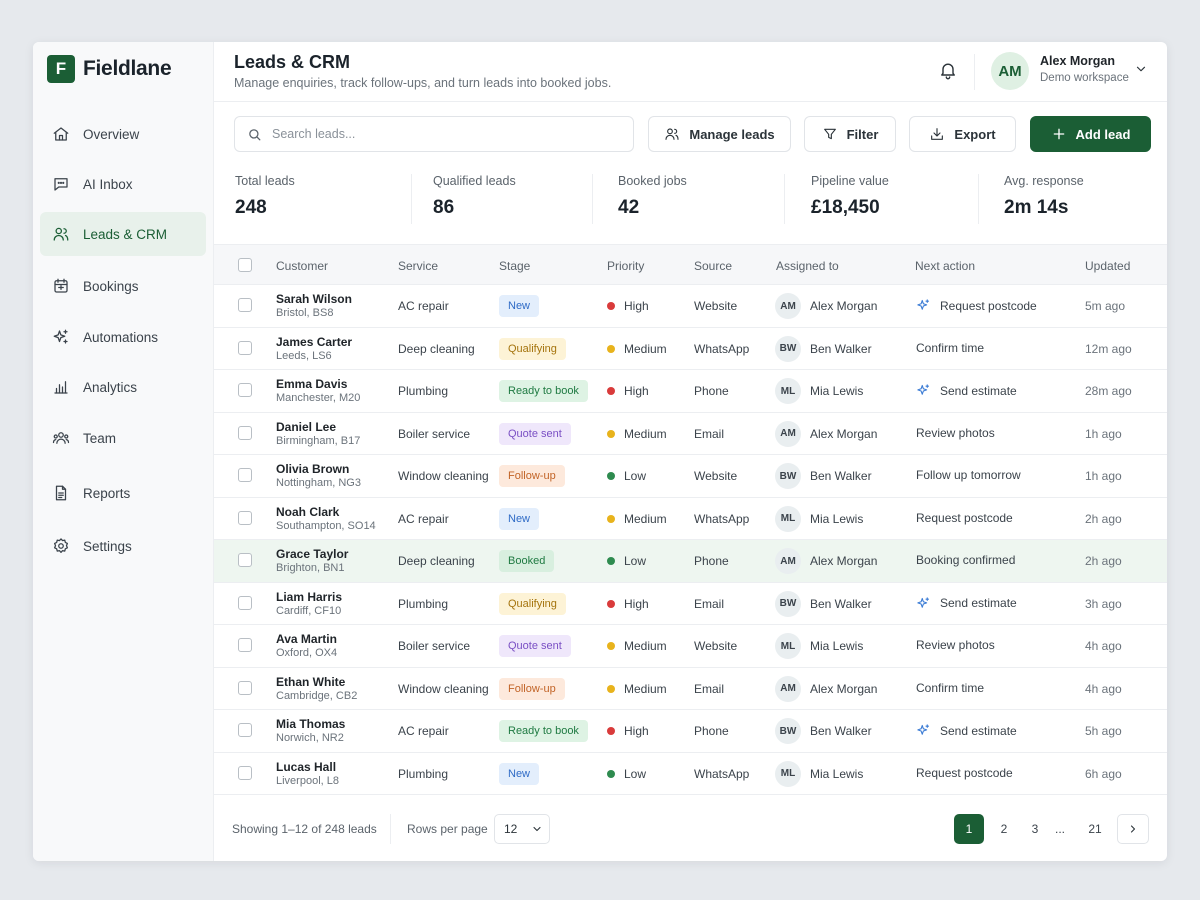  I want to click on updated-time: 2h ago, so click(1103, 561).